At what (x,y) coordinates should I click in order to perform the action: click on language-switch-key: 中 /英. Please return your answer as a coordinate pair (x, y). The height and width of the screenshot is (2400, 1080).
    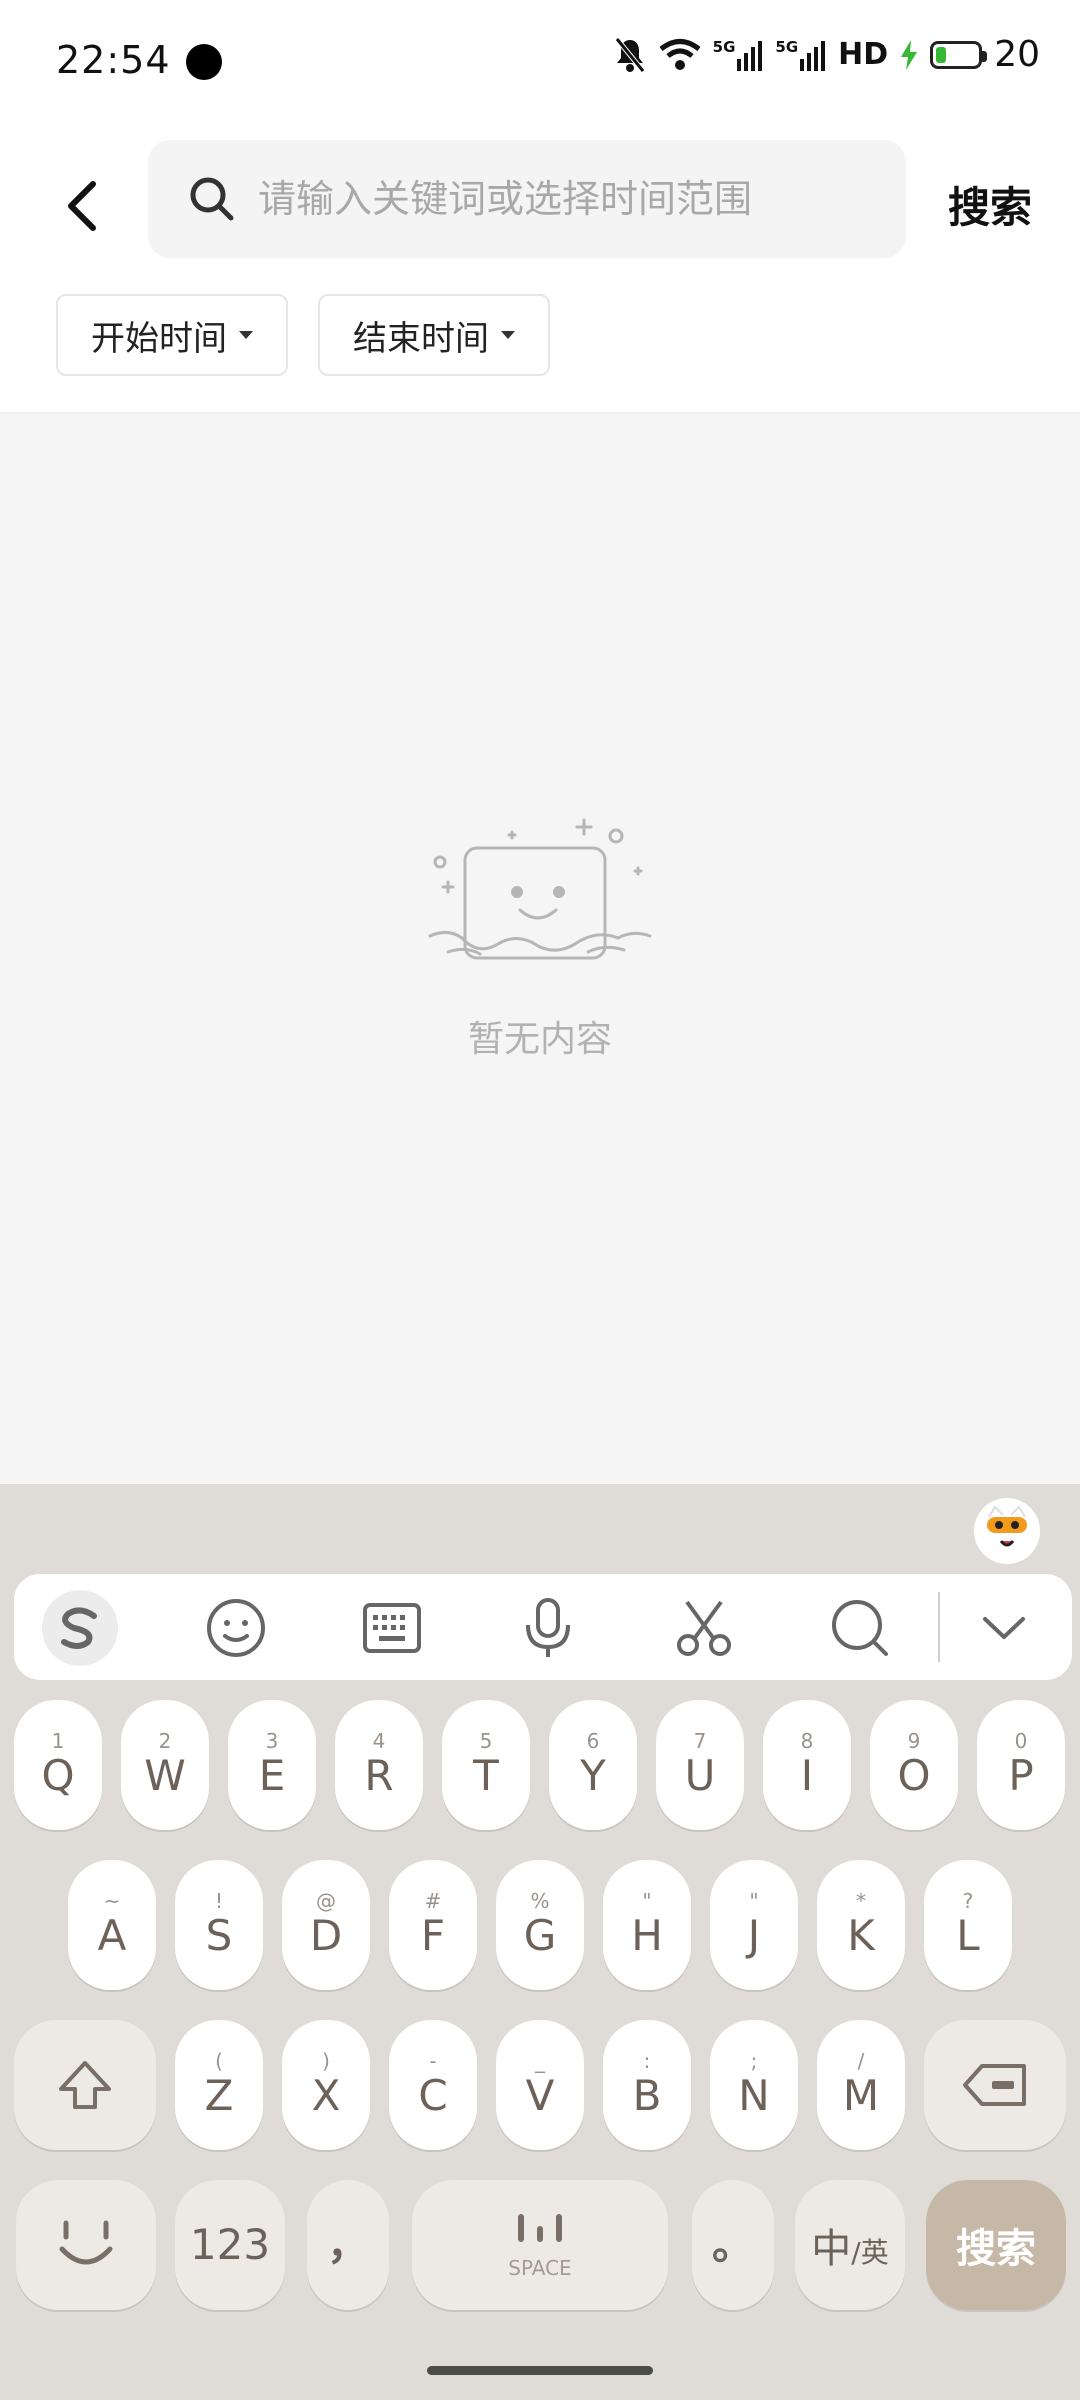
    Looking at the image, I should click on (850, 2245).